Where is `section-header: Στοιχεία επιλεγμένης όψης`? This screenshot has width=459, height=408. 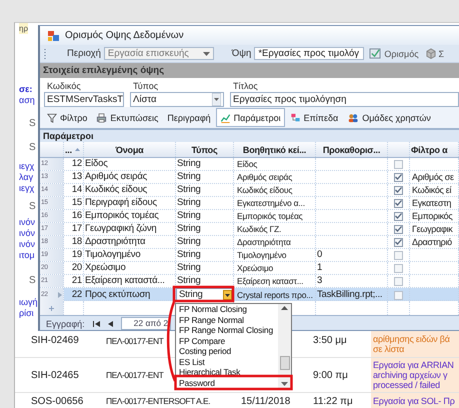
section-header: Στοιχεία επιλεγμένης όψης is located at coordinates (249, 70).